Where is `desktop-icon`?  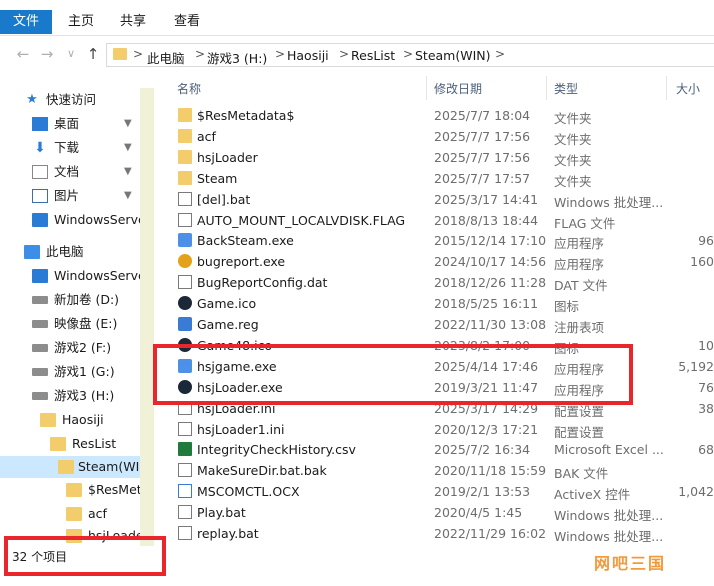
desktop-icon is located at coordinates (40, 124).